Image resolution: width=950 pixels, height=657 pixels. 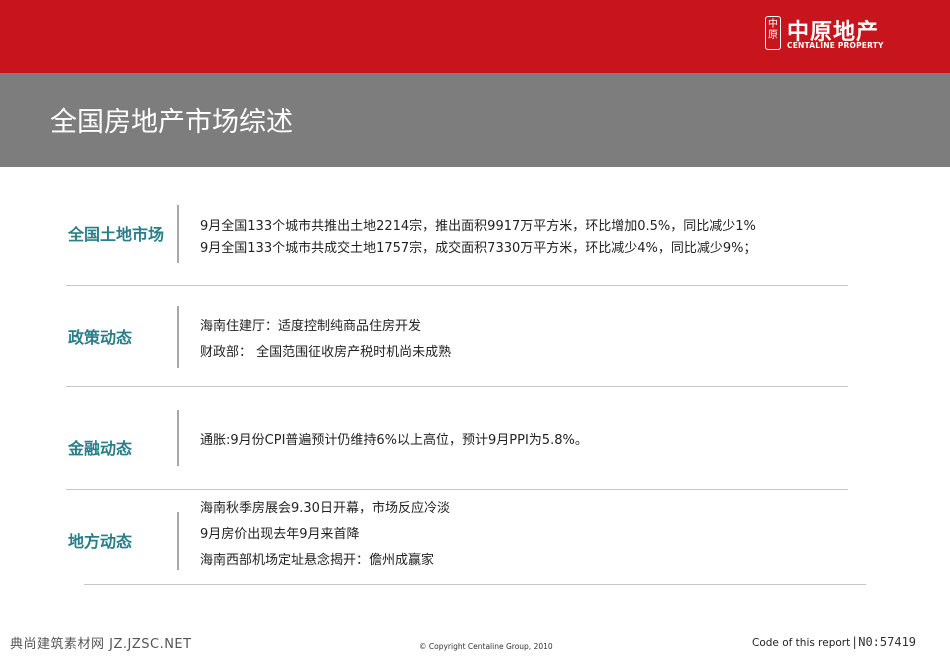 What do you see at coordinates (101, 644) in the screenshot?
I see `watermark-text: 典尚建筑素材网 JZ.JZSC.NET` at bounding box center [101, 644].